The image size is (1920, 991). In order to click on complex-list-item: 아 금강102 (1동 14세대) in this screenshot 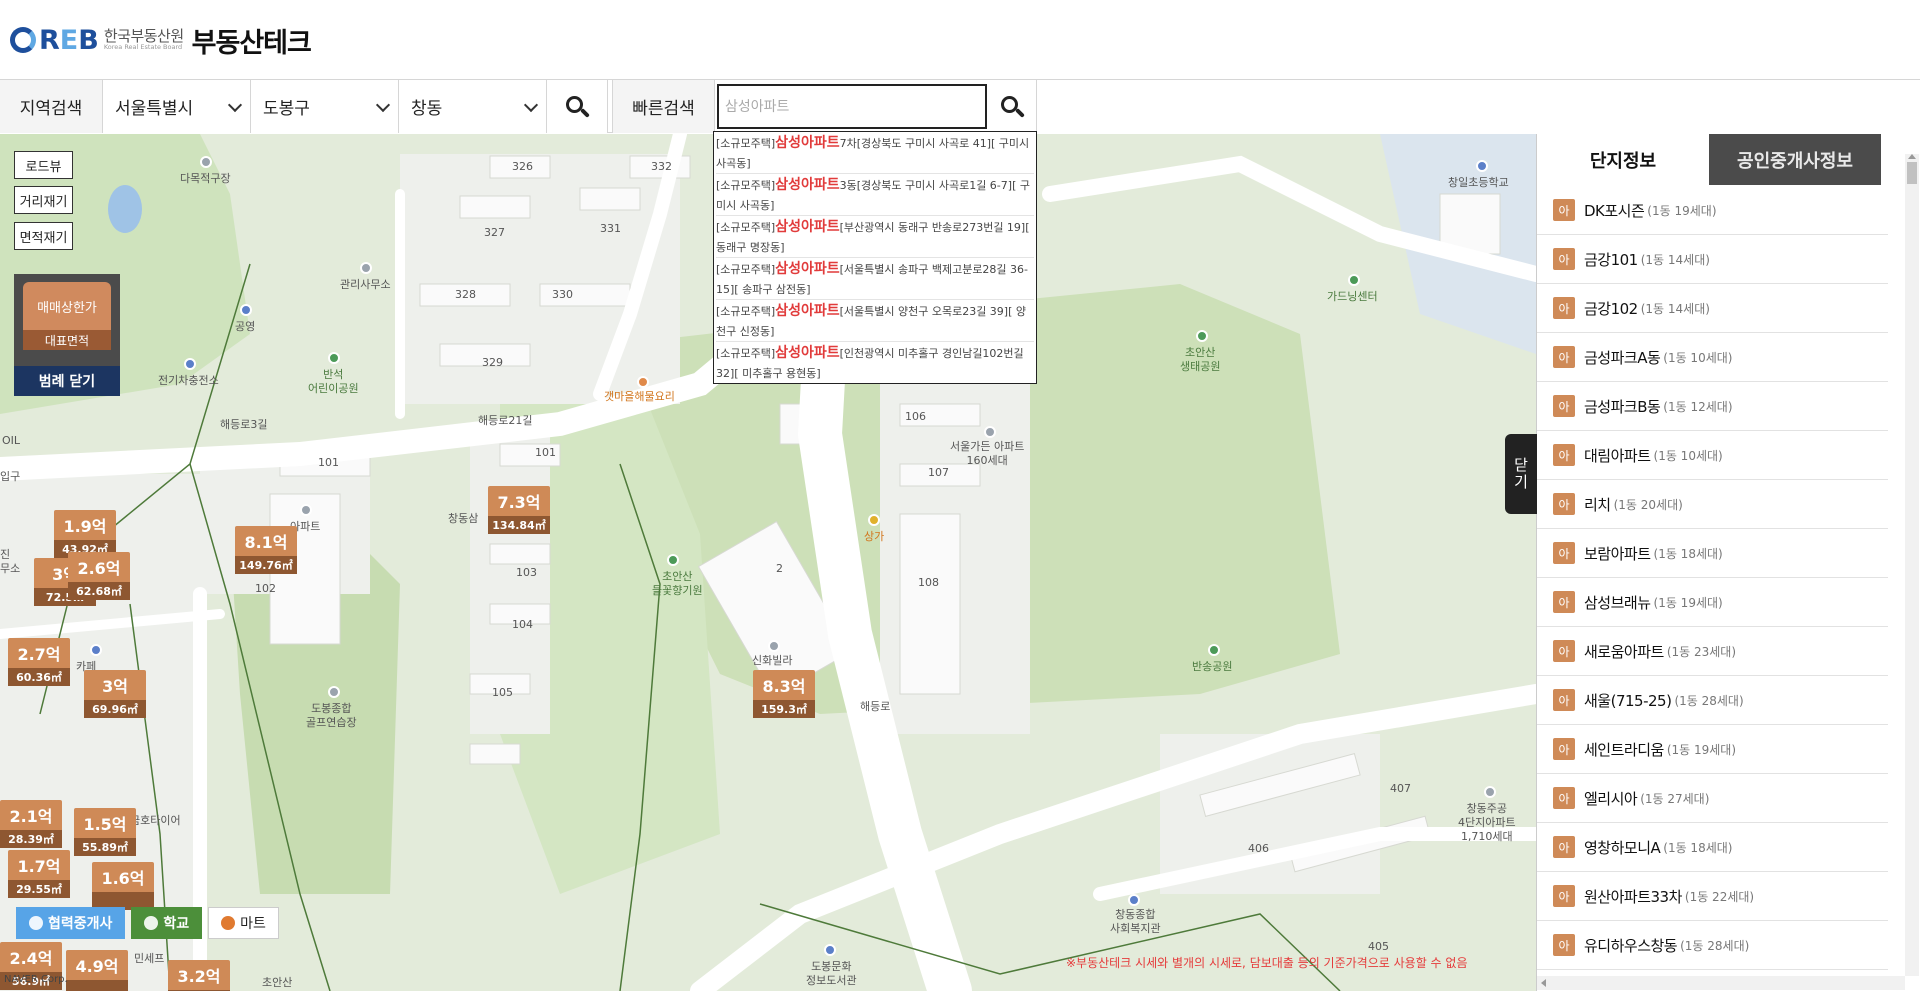, I will do `click(1712, 308)`.